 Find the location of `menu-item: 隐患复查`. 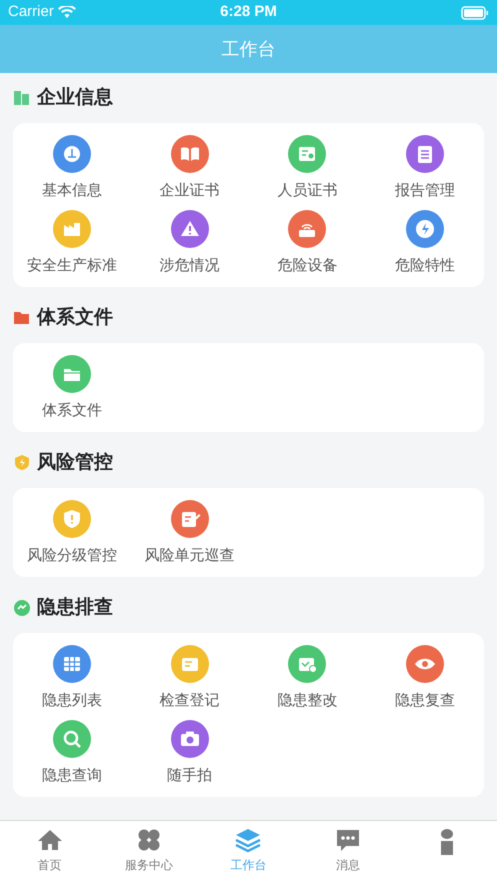

menu-item: 隐患复查 is located at coordinates (425, 677).